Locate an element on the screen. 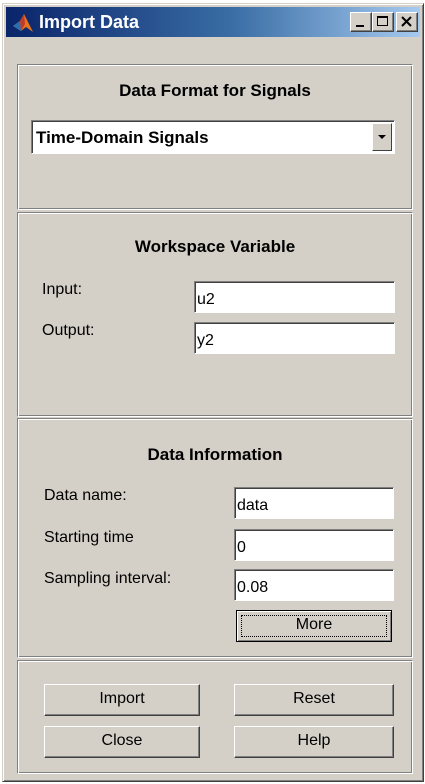 This screenshot has width=425, height=784. more-button-label: More is located at coordinates (314, 624).